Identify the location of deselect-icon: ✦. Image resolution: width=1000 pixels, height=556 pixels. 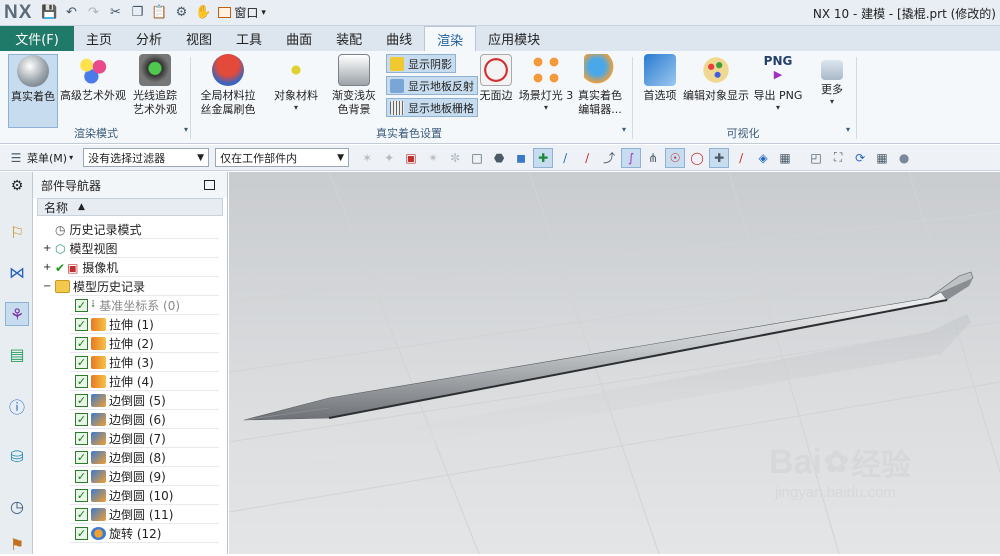
(389, 158).